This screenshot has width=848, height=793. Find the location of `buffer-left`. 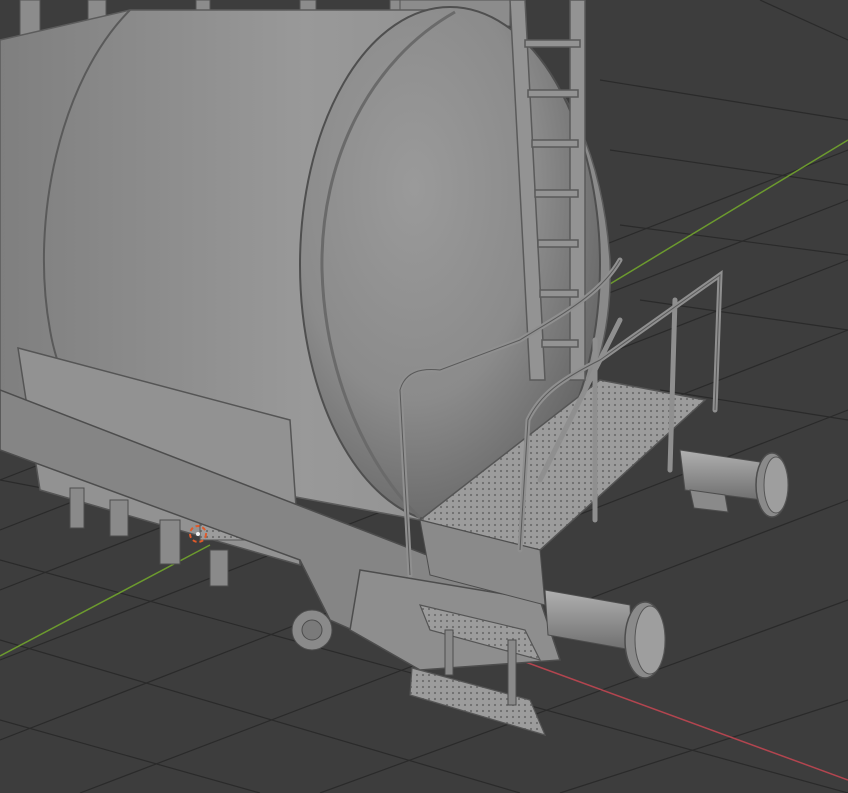

buffer-left is located at coordinates (605, 634).